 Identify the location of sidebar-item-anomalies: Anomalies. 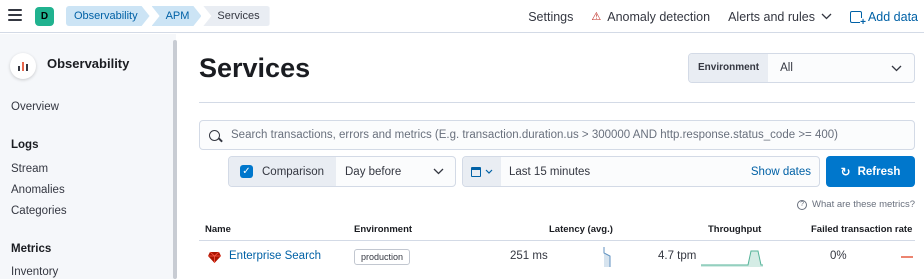
(38, 190).